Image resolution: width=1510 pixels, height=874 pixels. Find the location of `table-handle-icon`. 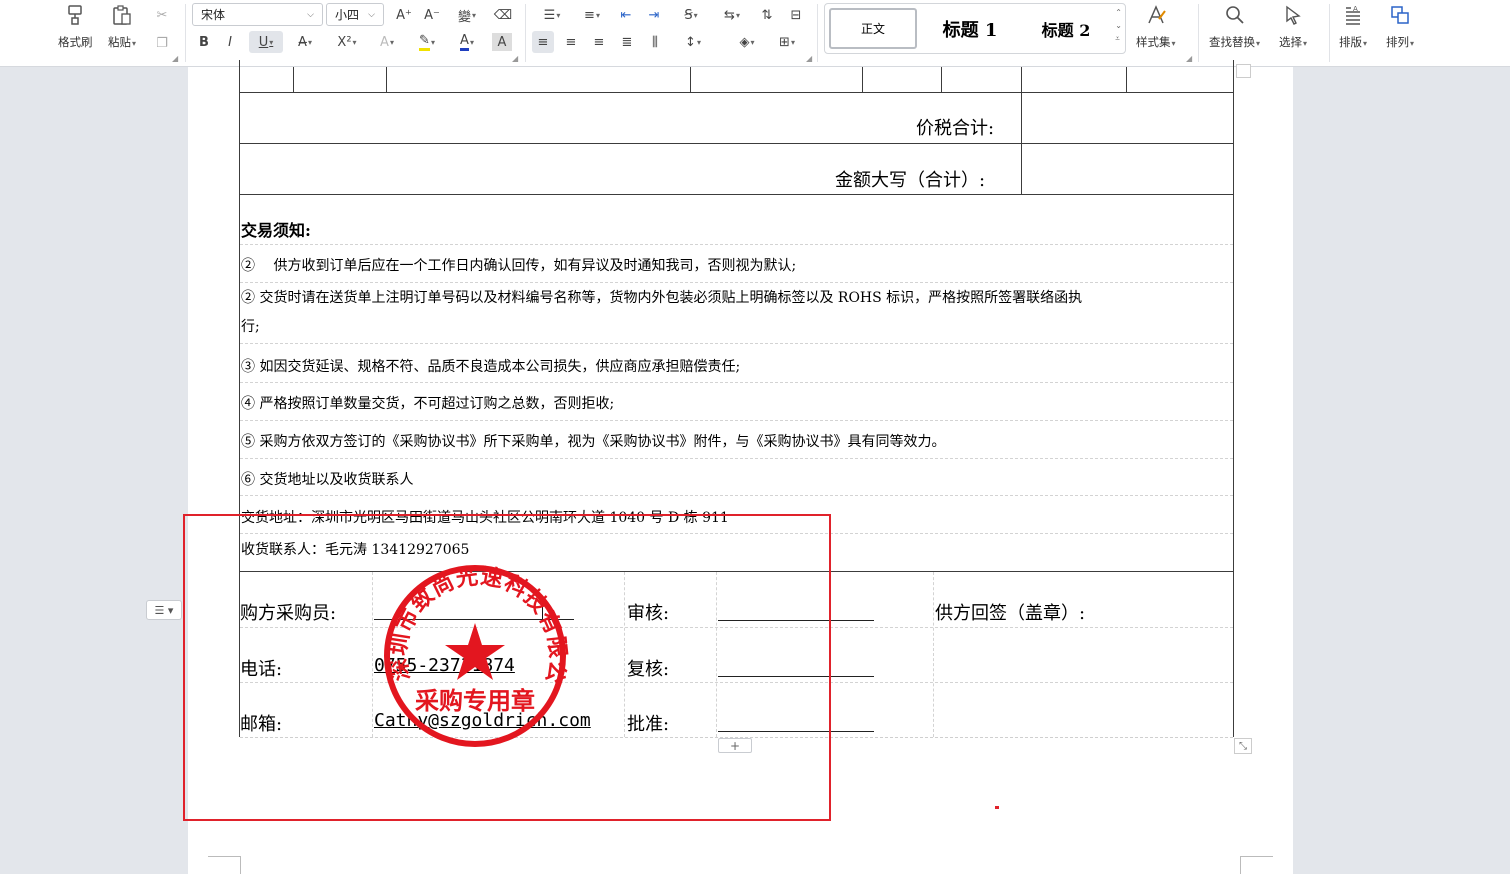

table-handle-icon is located at coordinates (1243, 71).